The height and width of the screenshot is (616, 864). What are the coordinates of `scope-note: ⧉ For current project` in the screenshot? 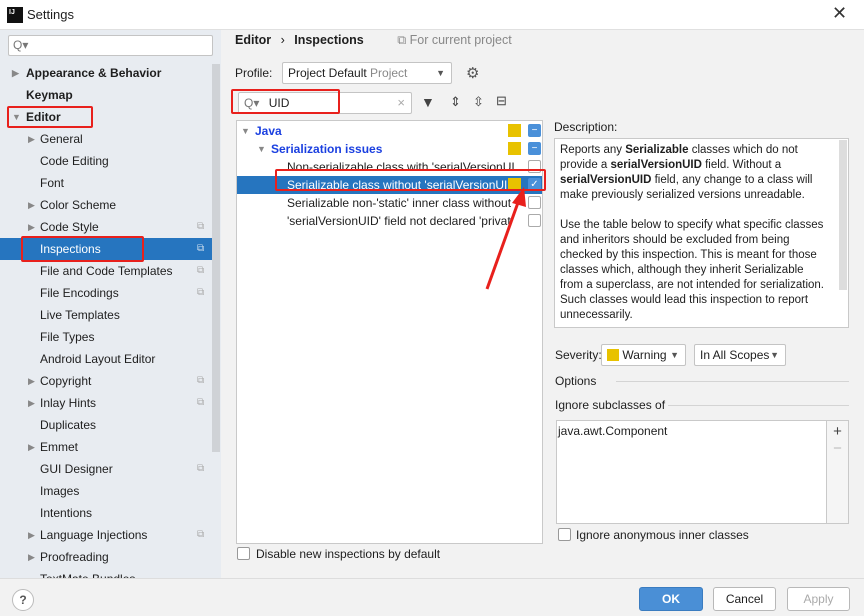 It's located at (454, 40).